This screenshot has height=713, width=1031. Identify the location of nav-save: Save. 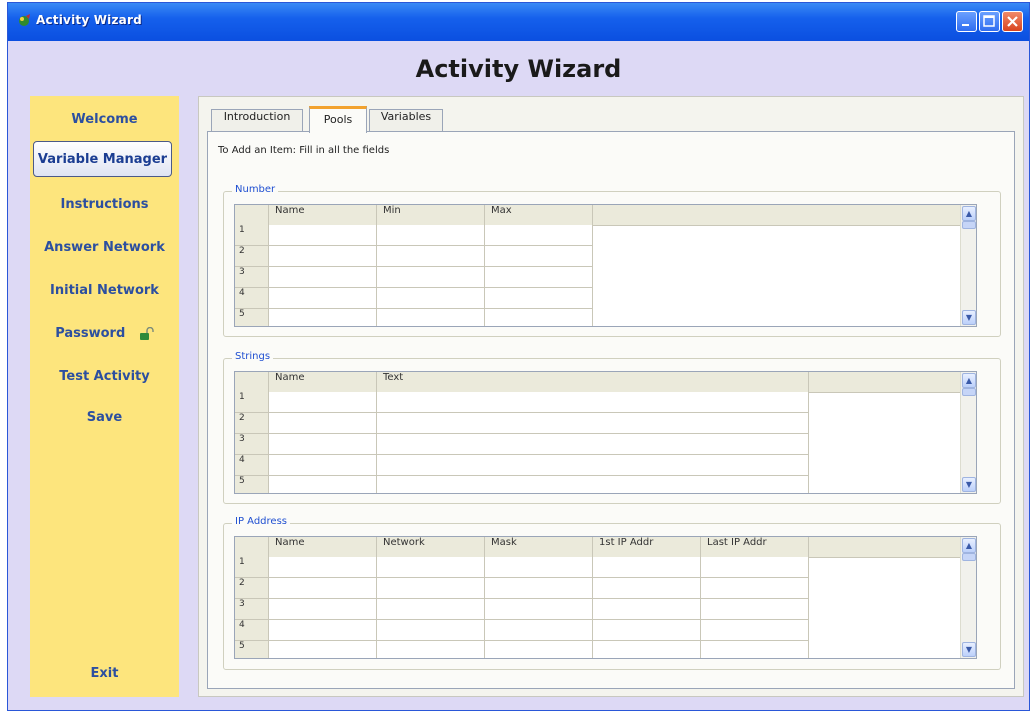
(104, 417).